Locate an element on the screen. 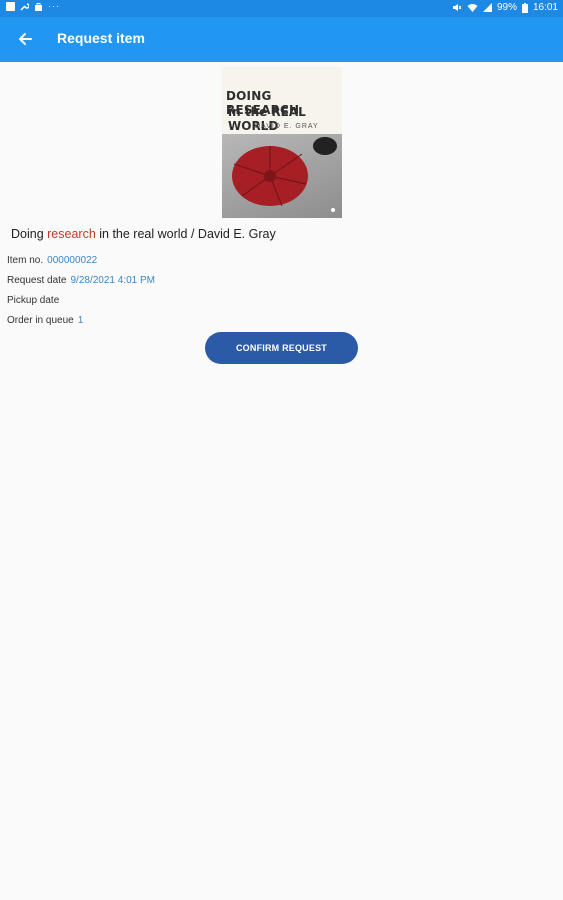  book-title-suffix: in the real world / David E. Gray is located at coordinates (185, 234).